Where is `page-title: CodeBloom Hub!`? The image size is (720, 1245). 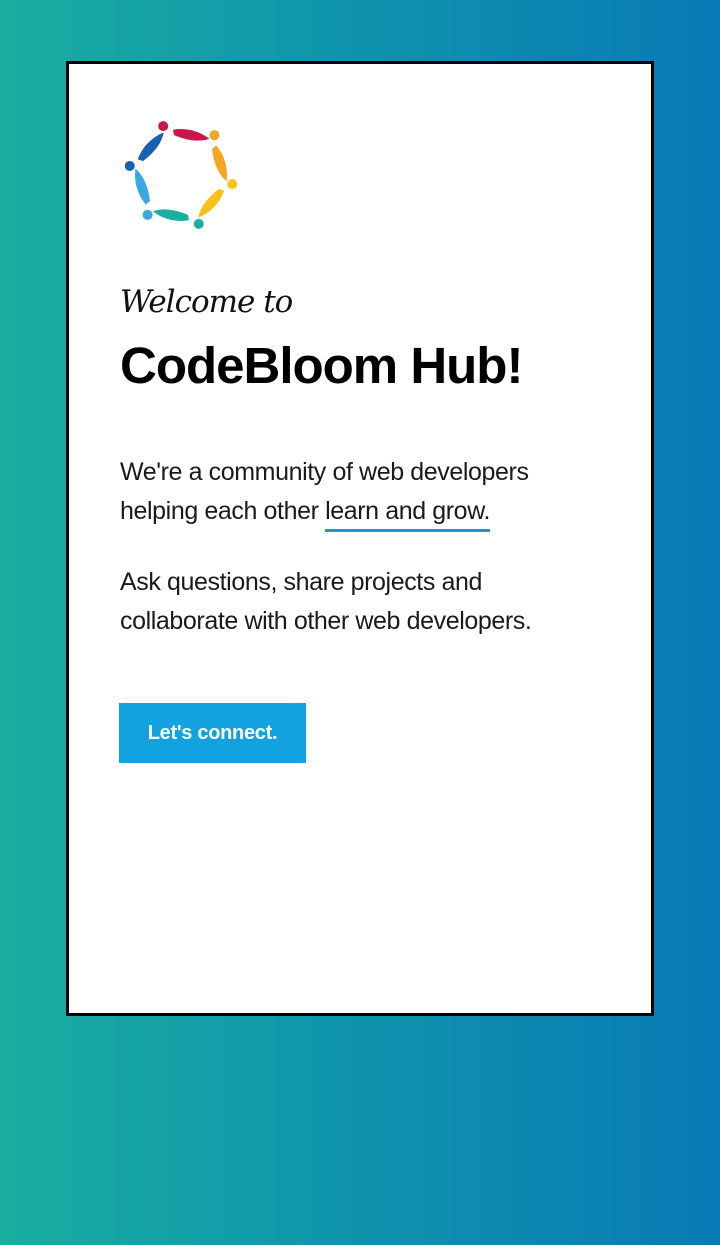
page-title: CodeBloom Hub! is located at coordinates (321, 365).